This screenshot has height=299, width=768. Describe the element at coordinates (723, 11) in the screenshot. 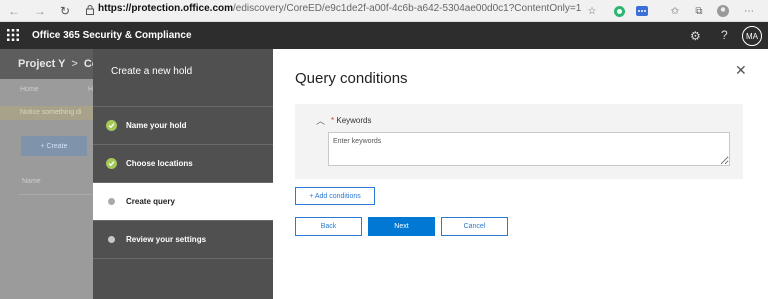

I see `profile-icon` at that location.